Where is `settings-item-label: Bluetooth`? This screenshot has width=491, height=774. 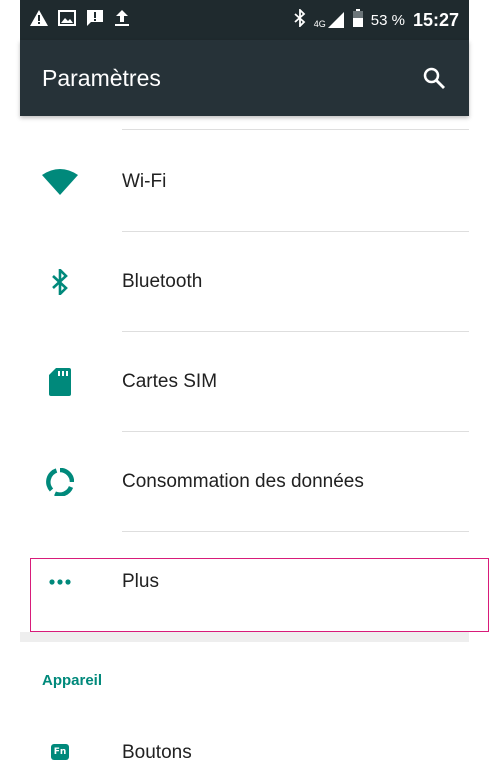
settings-item-label: Bluetooth is located at coordinates (162, 281).